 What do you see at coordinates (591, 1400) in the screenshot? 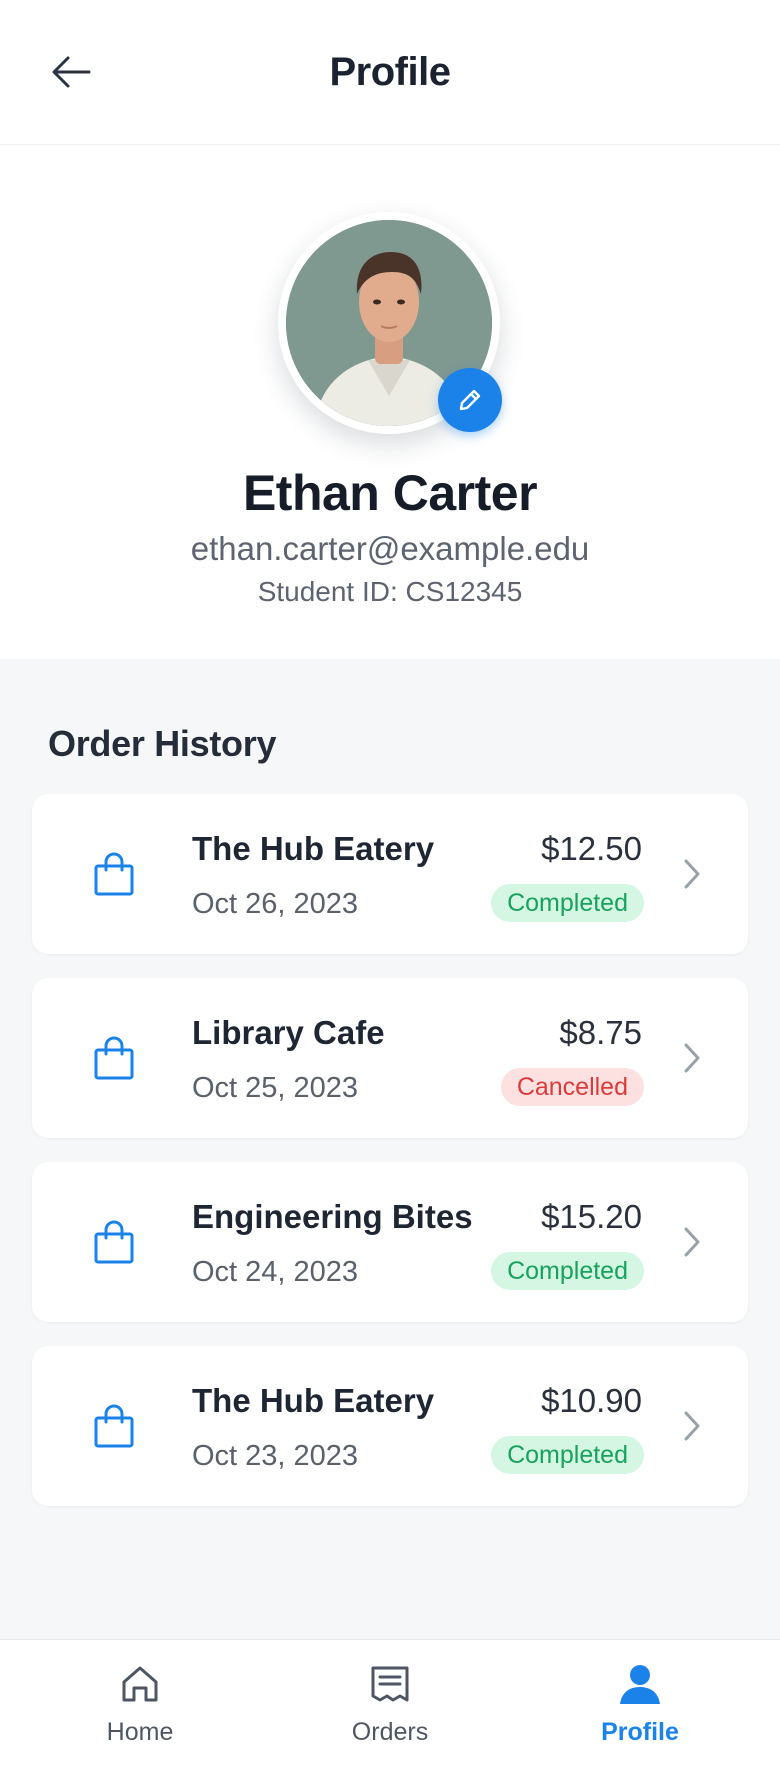
I see `order-price: $10.90` at bounding box center [591, 1400].